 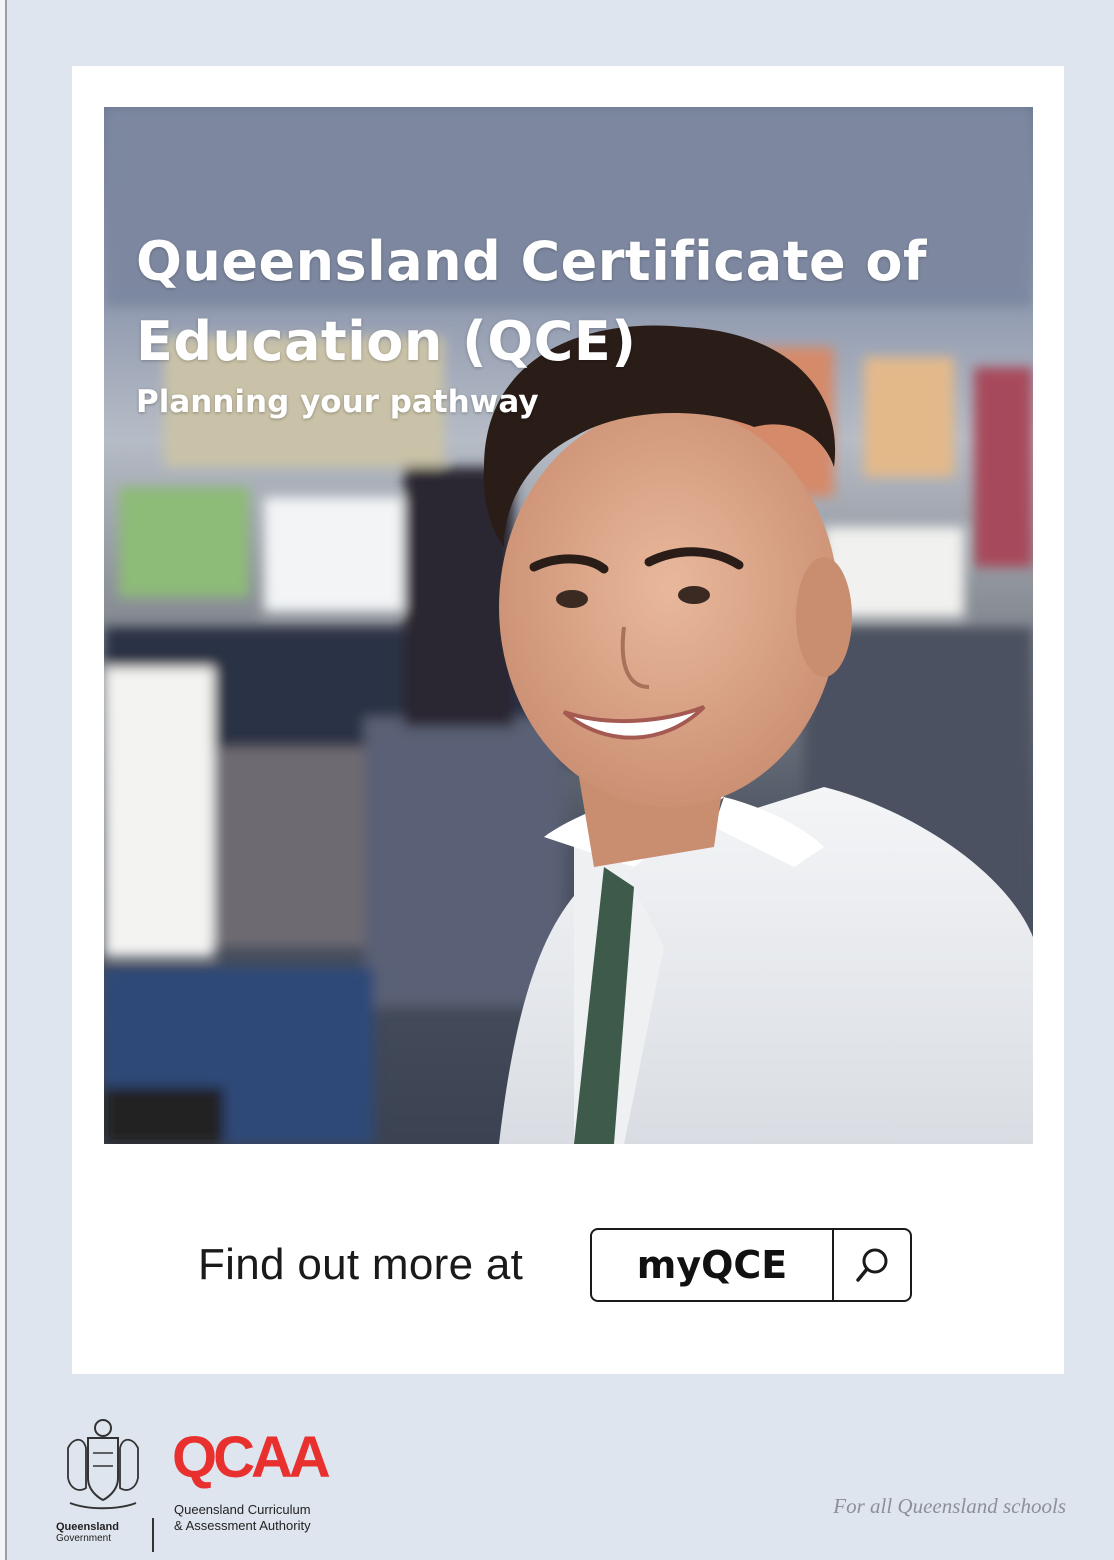 What do you see at coordinates (3, 780) in the screenshot?
I see `page-edge` at bounding box center [3, 780].